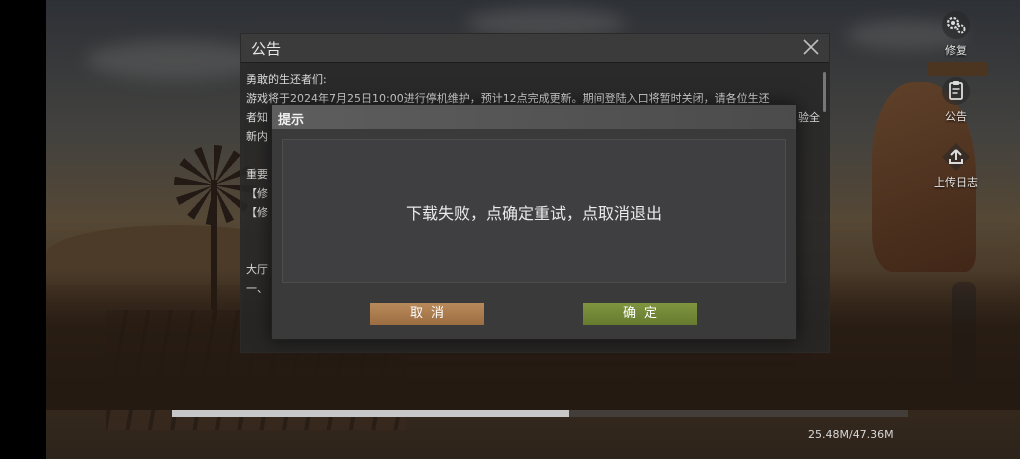 The height and width of the screenshot is (459, 1020). I want to click on repair-button: 修复, so click(956, 34).